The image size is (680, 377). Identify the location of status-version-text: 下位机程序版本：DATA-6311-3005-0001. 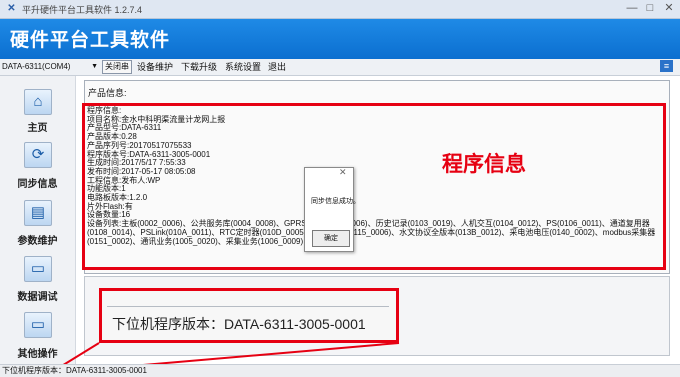
(74, 370).